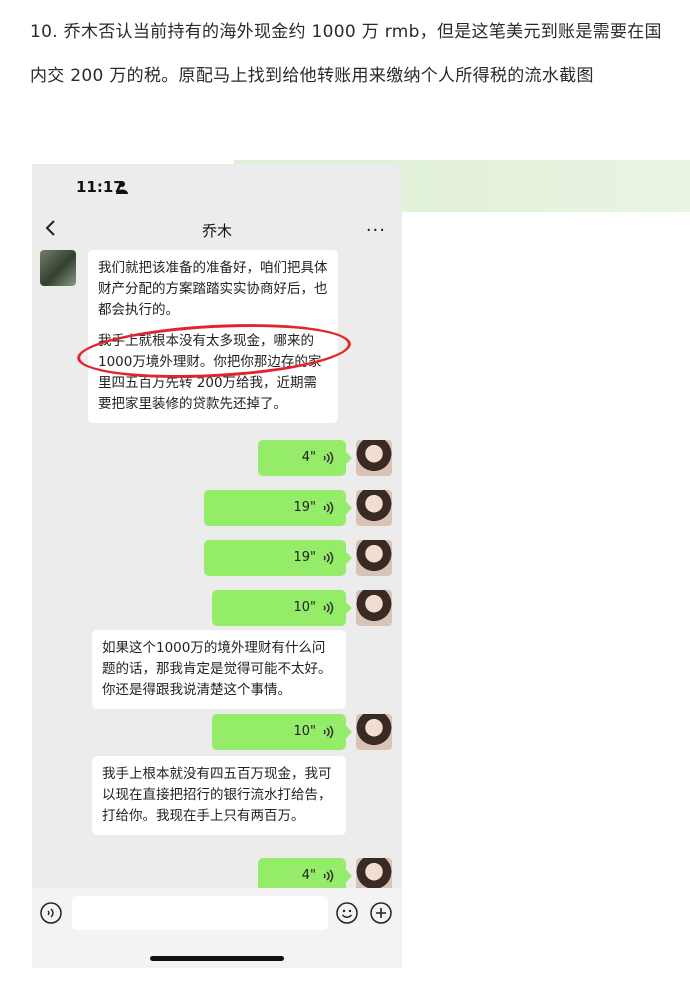 This screenshot has height=986, width=690. What do you see at coordinates (217, 187) in the screenshot?
I see `status-bar: 11:17` at bounding box center [217, 187].